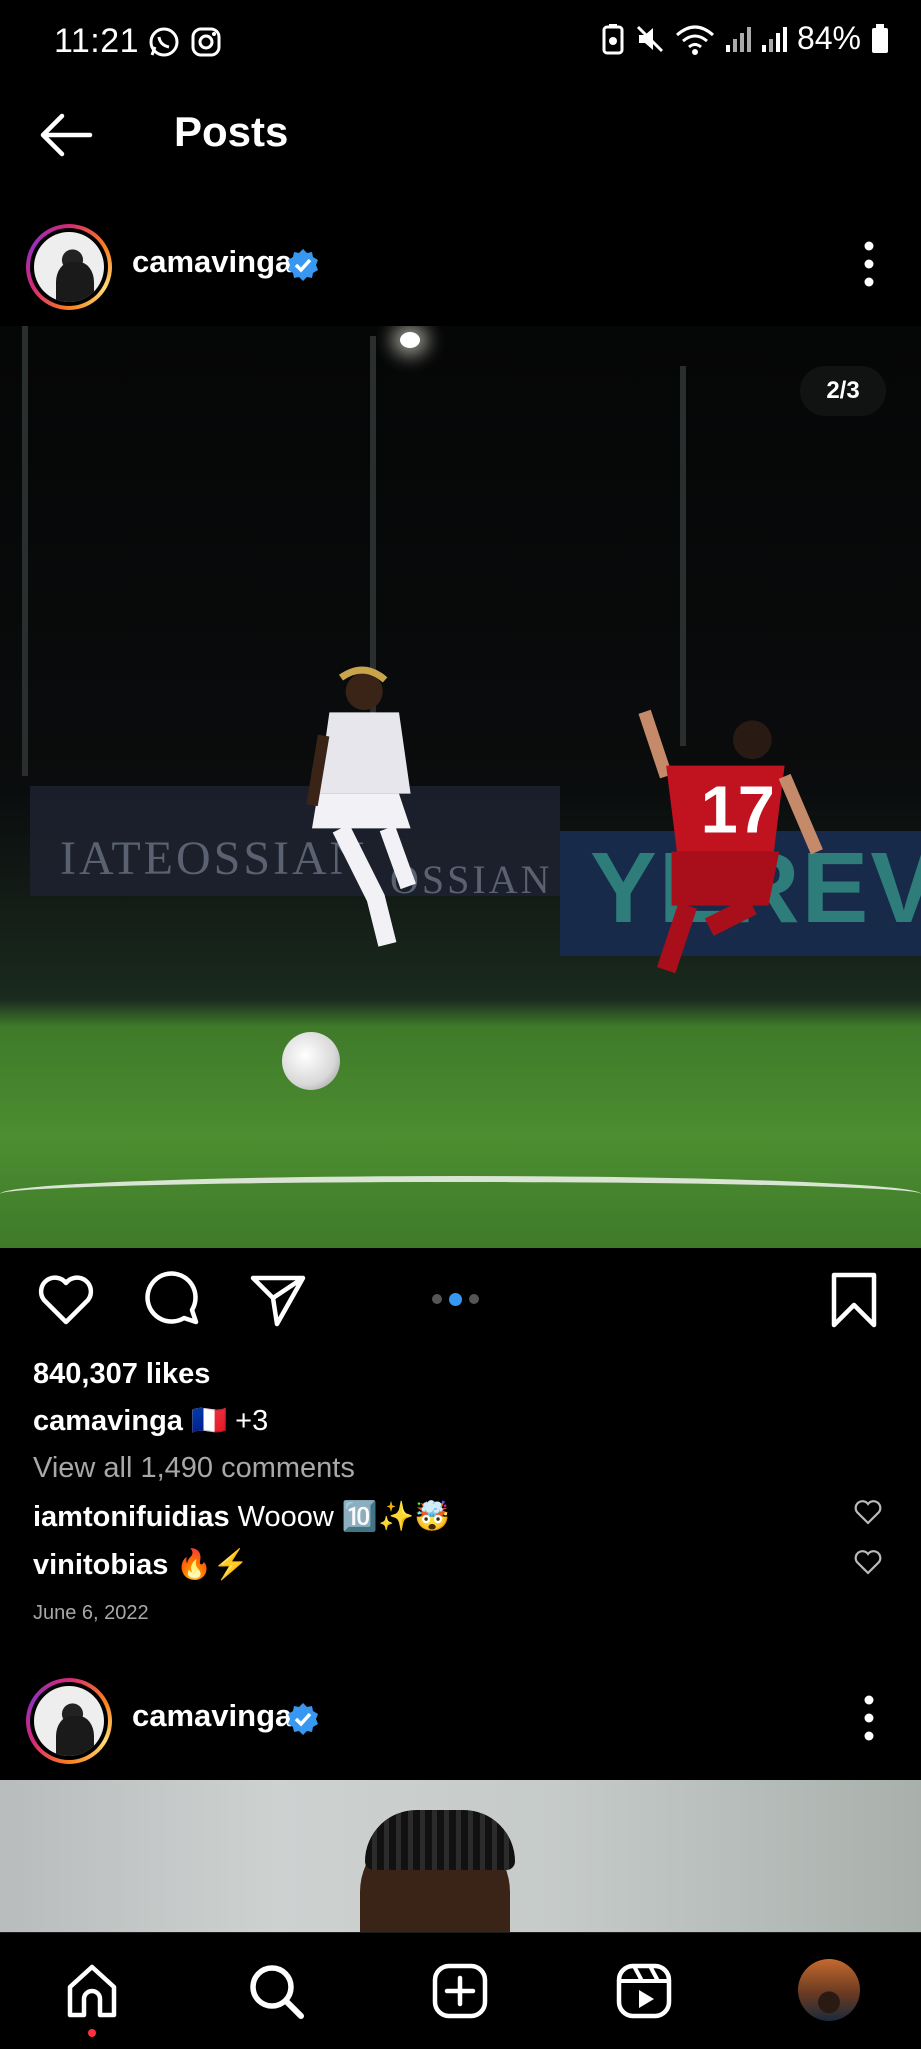  I want to click on bottom-nav, so click(460, 1990).